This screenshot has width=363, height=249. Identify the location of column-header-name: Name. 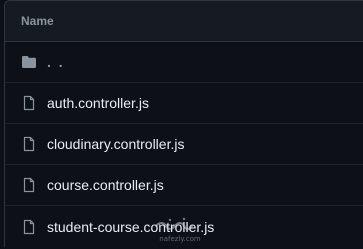
(37, 21).